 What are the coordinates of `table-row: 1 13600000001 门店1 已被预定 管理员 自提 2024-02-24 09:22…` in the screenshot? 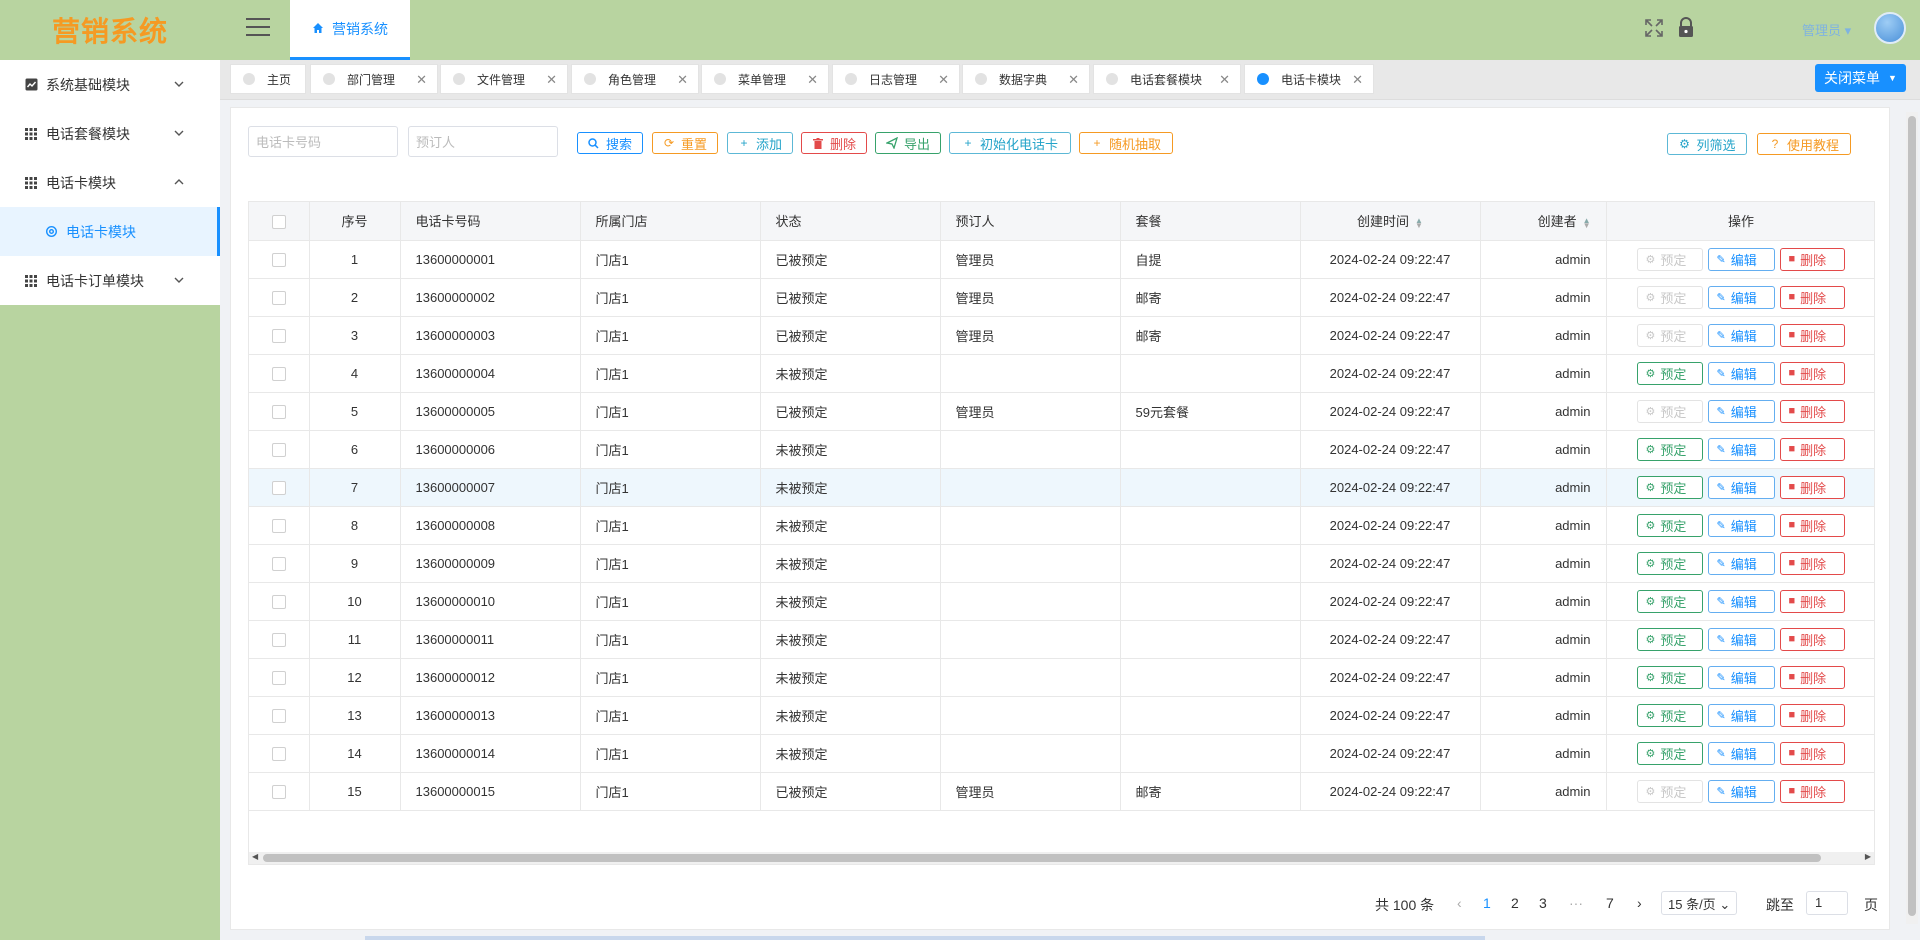 It's located at (1061, 259).